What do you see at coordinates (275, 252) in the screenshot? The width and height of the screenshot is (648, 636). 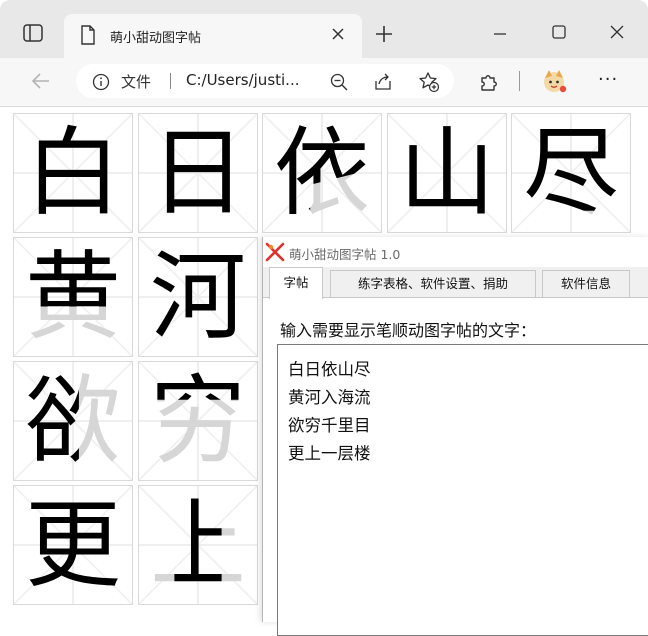 I see `app-logo-icon` at bounding box center [275, 252].